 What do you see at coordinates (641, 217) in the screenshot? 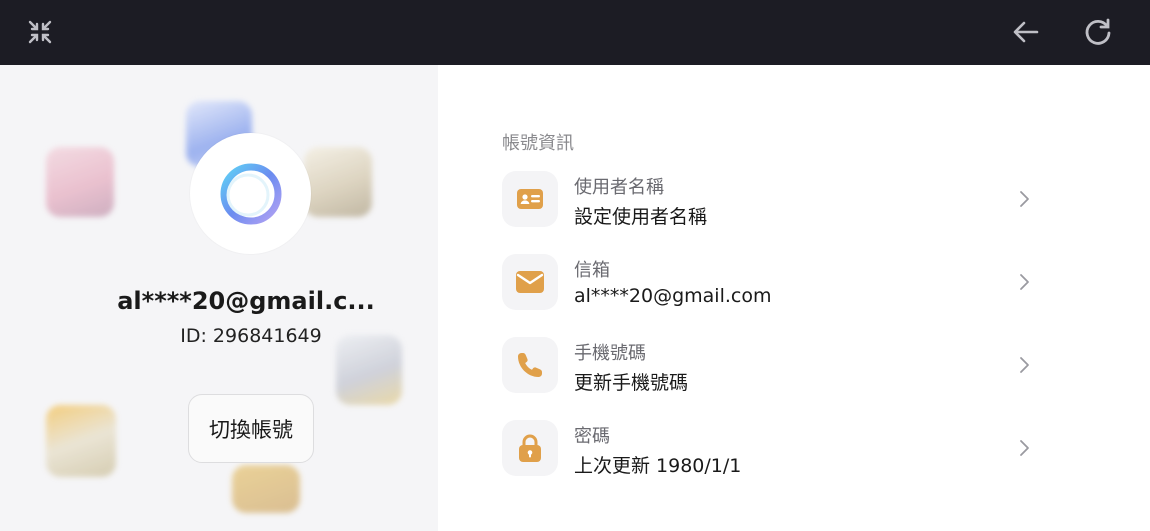
I see `username-value: 設定使用者名稱` at bounding box center [641, 217].